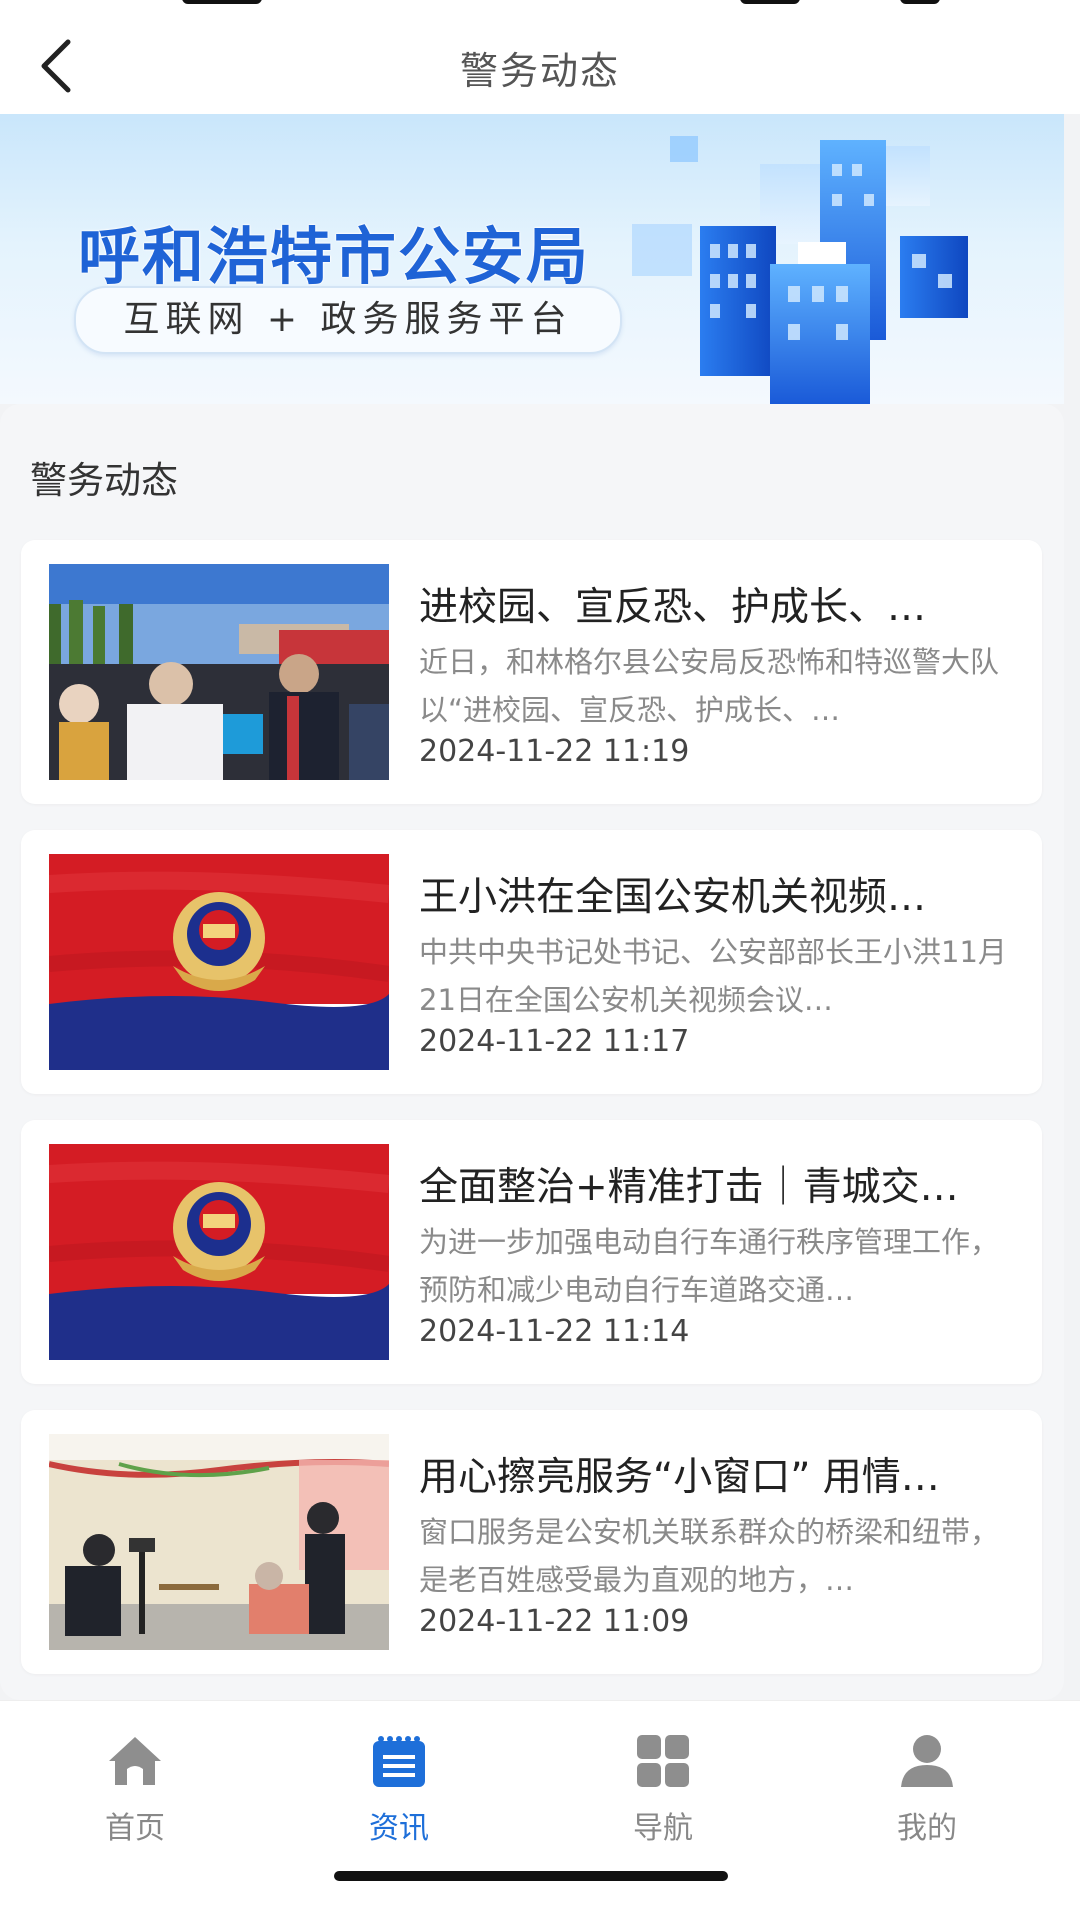 This screenshot has width=1080, height=1921. Describe the element at coordinates (554, 1621) in the screenshot. I see `news-time: 2024-11-22 11:09` at that location.